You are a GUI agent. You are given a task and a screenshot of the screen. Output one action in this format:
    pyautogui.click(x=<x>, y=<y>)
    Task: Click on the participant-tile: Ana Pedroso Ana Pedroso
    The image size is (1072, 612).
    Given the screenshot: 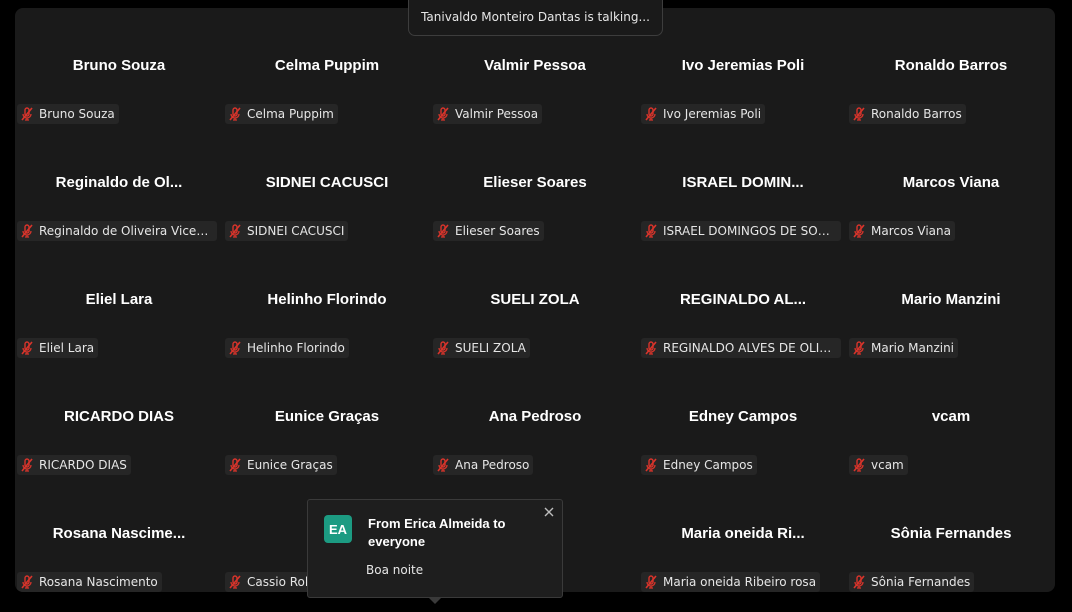 What is the action you would take?
    pyautogui.click(x=535, y=417)
    